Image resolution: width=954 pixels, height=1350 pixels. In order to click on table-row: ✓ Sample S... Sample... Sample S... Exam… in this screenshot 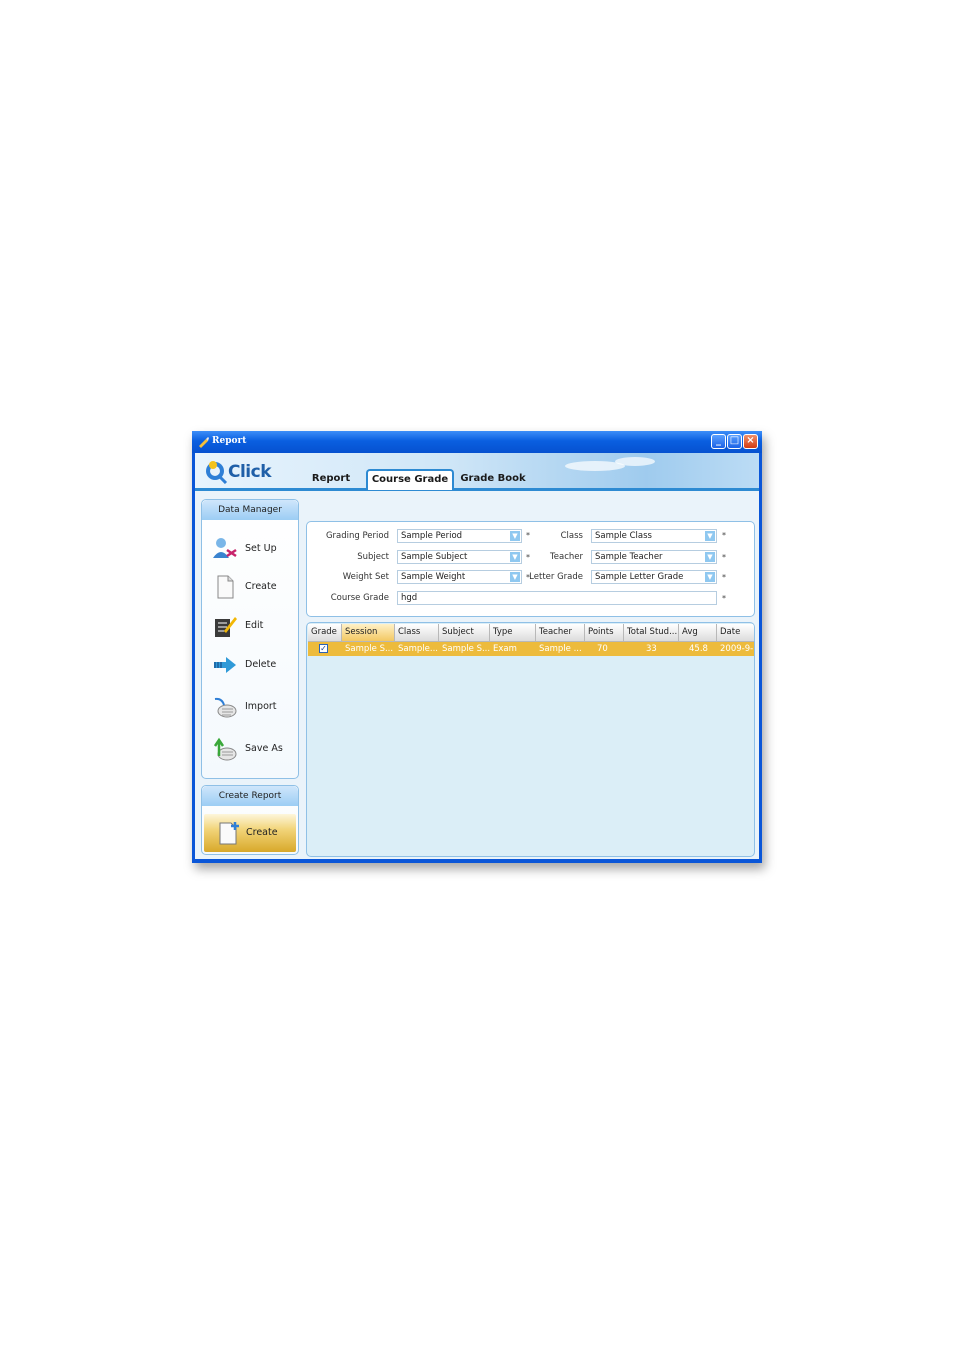, I will do `click(531, 649)`.